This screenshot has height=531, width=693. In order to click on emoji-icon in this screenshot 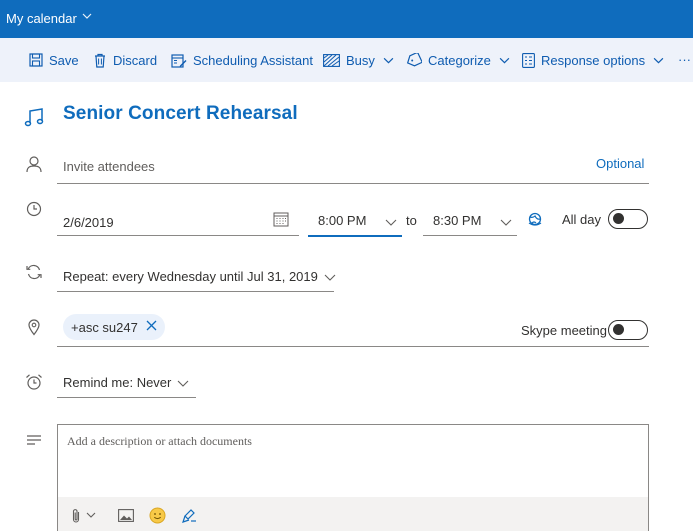, I will do `click(157, 515)`.